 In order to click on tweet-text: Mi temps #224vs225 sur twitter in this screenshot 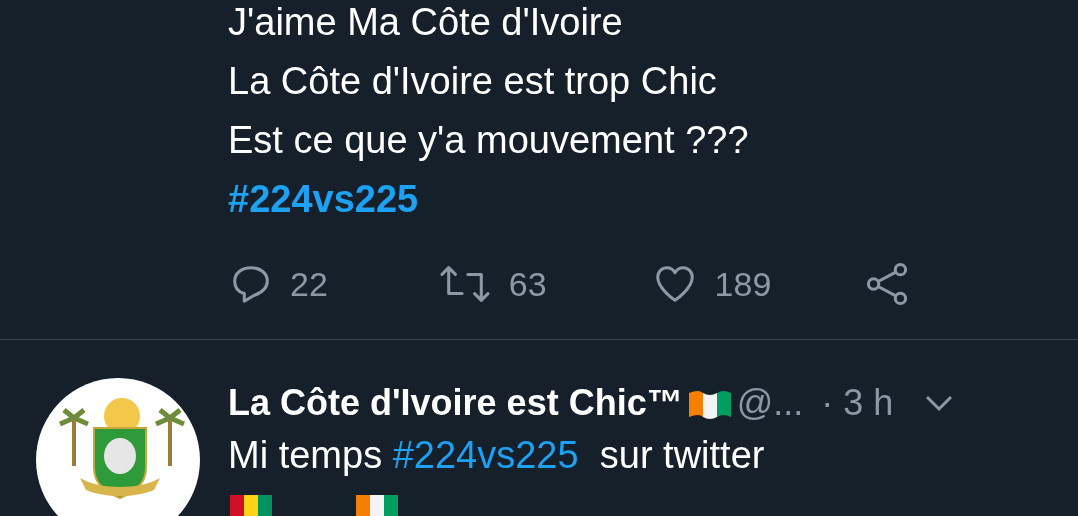, I will do `click(497, 455)`.